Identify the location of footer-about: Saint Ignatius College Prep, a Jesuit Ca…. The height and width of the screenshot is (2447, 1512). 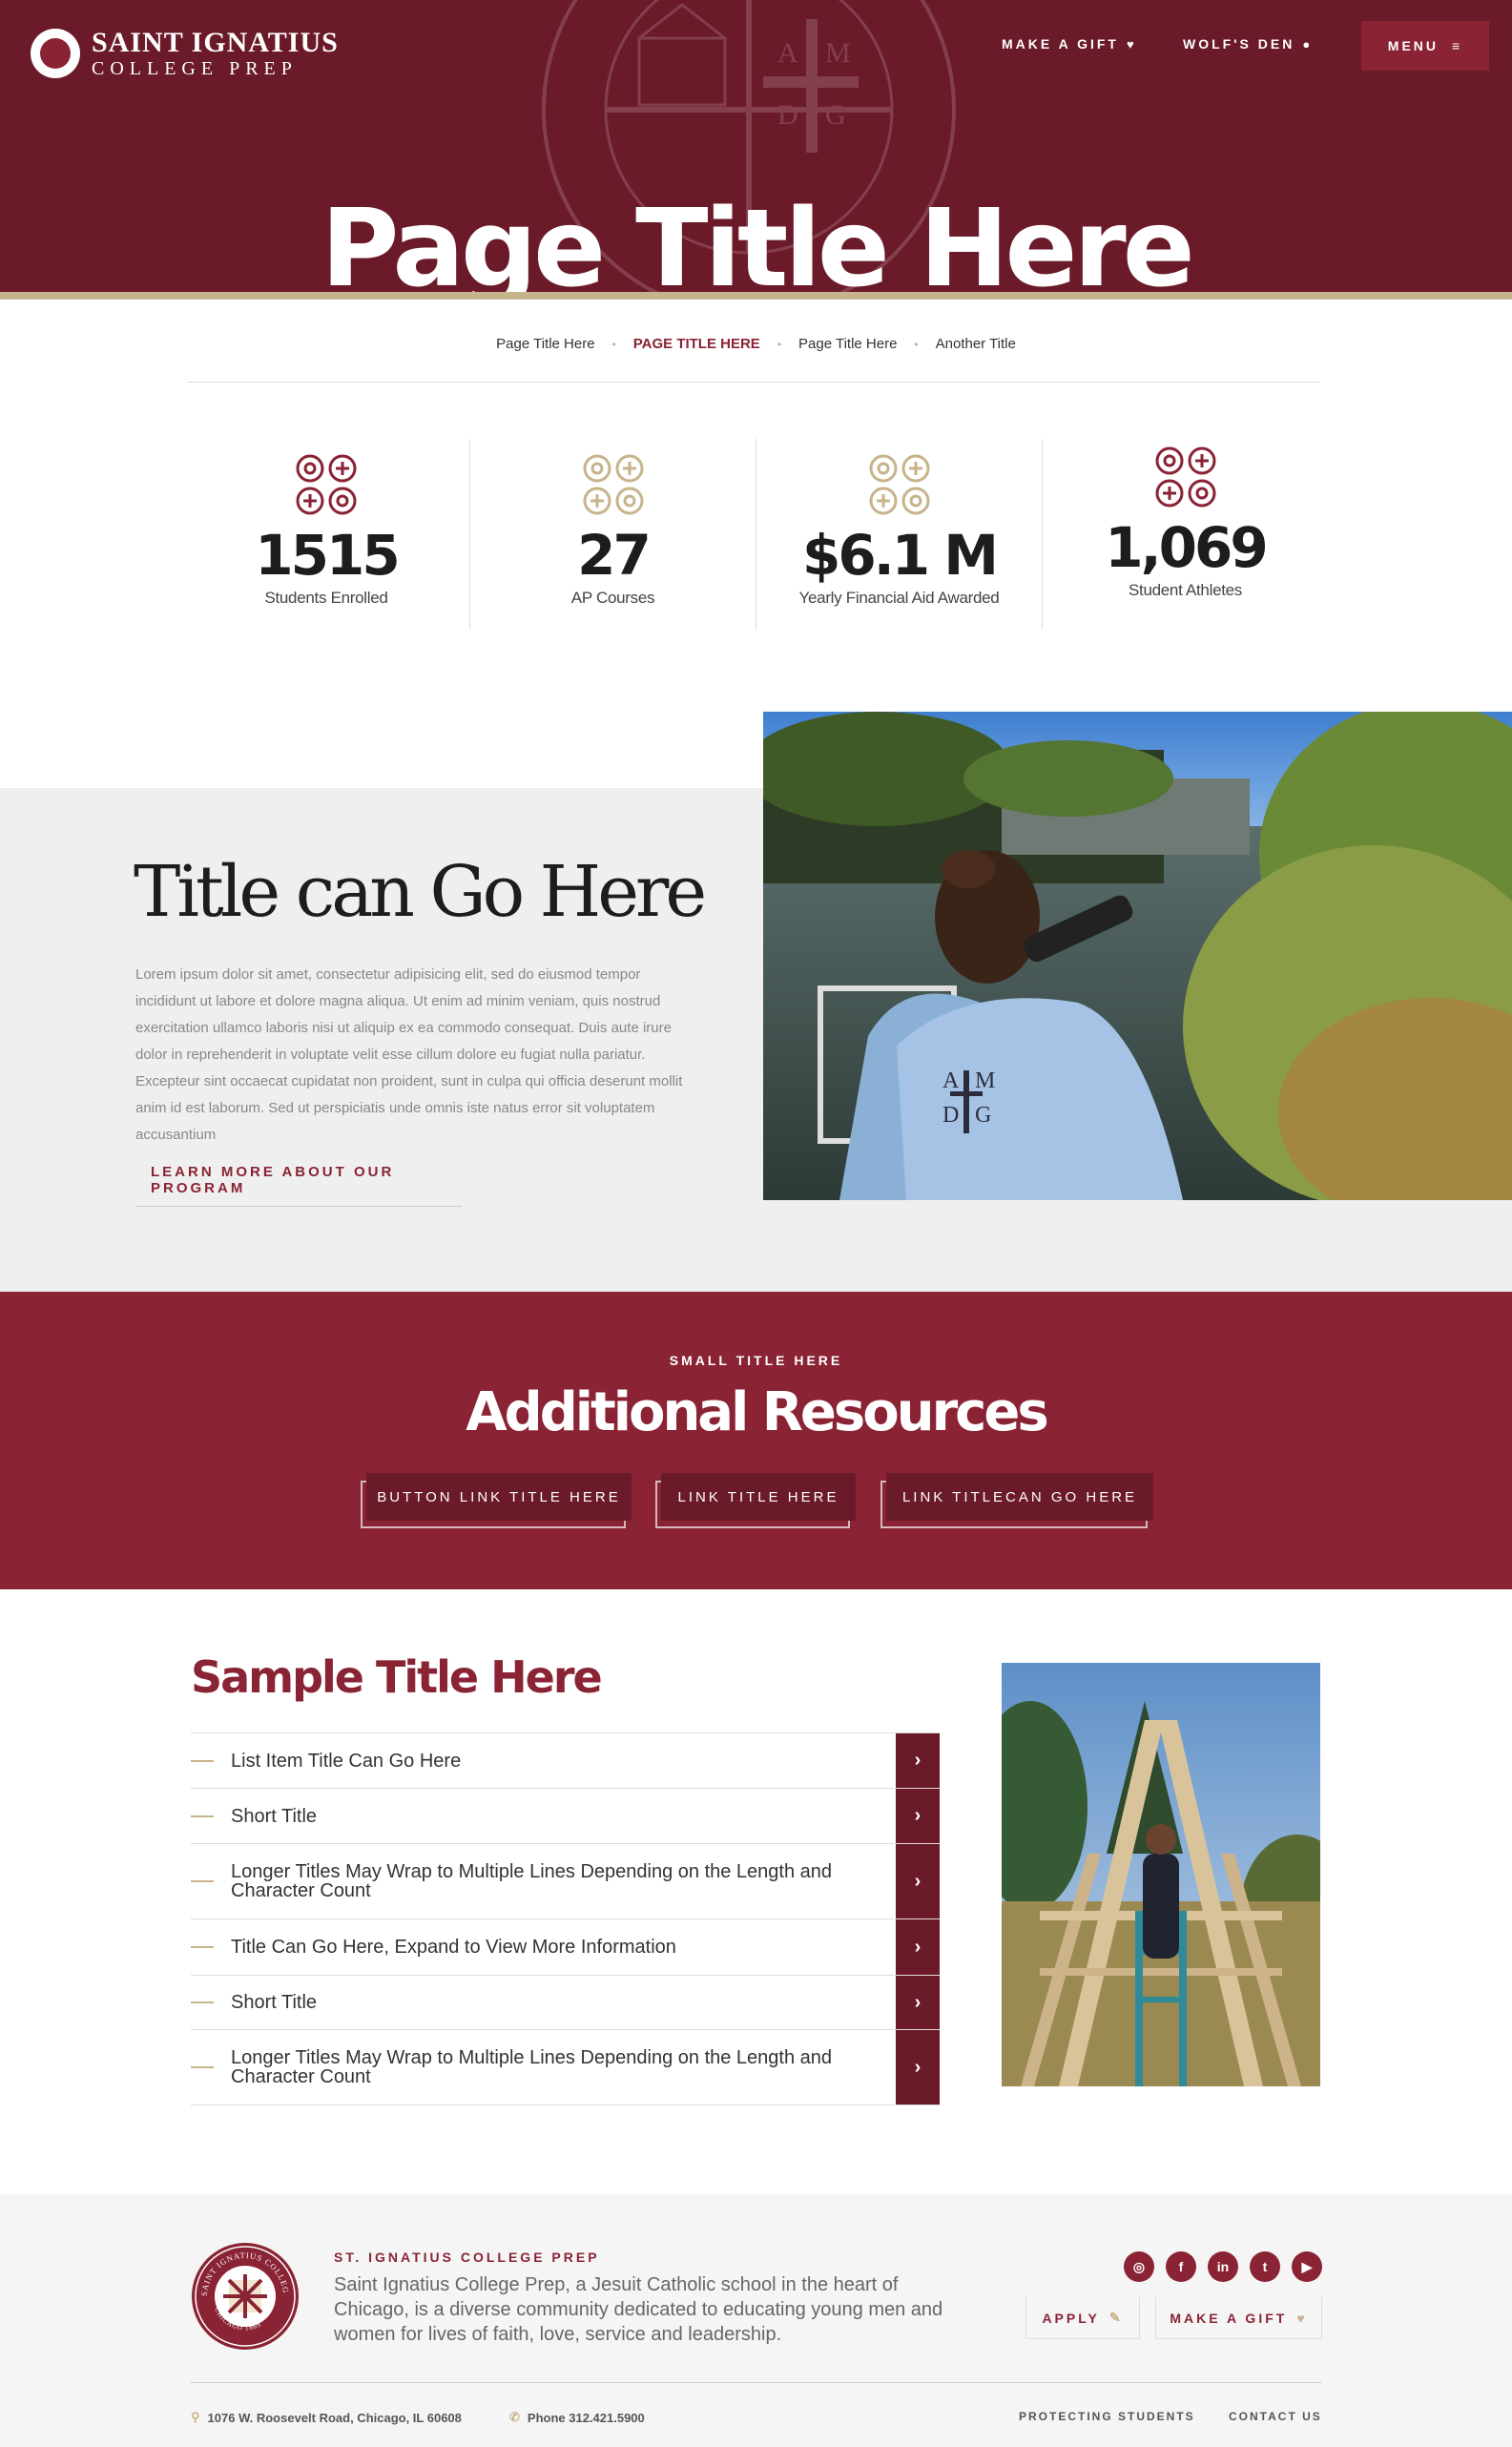
(638, 2309).